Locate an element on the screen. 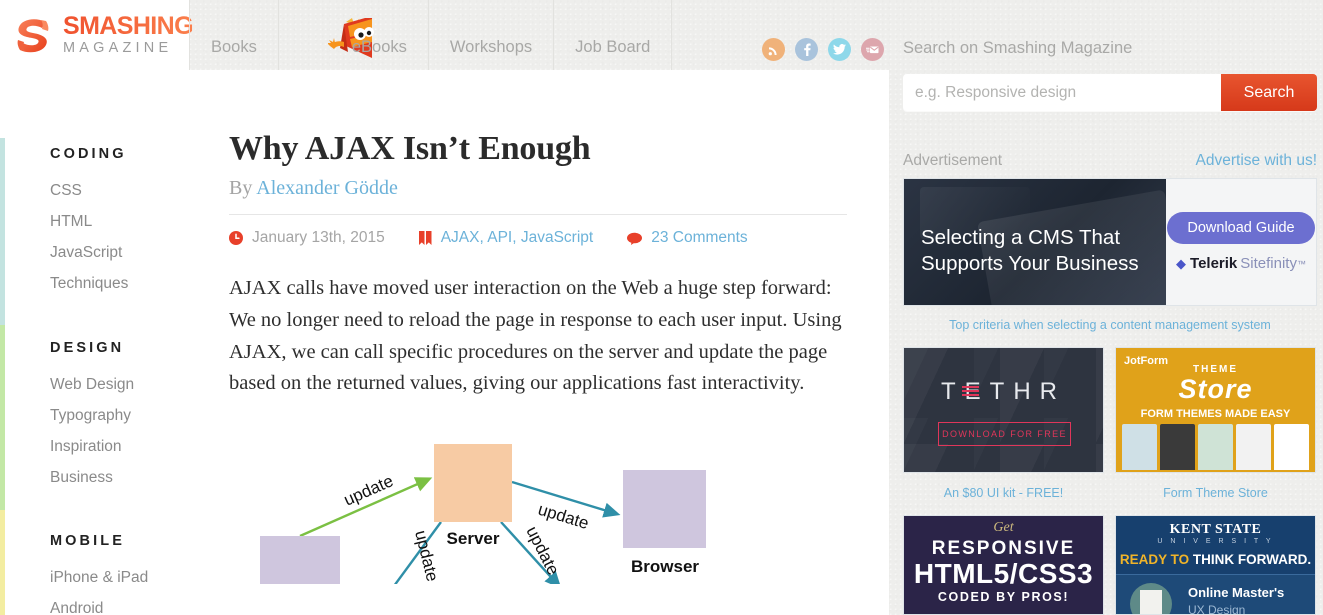 Image resolution: width=1323 pixels, height=615 pixels. diagram-edge-label-1: update is located at coordinates (368, 490).